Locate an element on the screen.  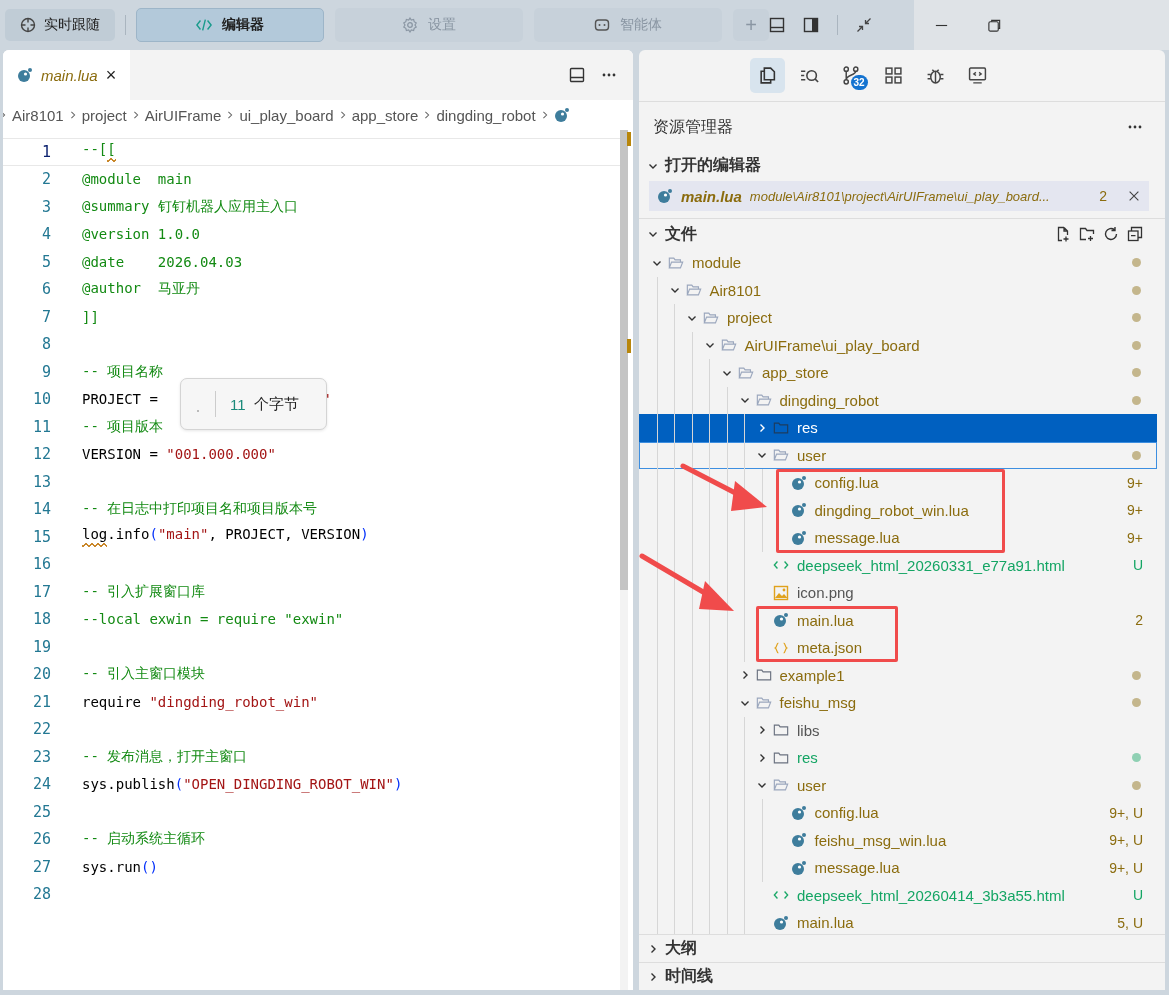
line-number: 11 is located at coordinates (41, 426).